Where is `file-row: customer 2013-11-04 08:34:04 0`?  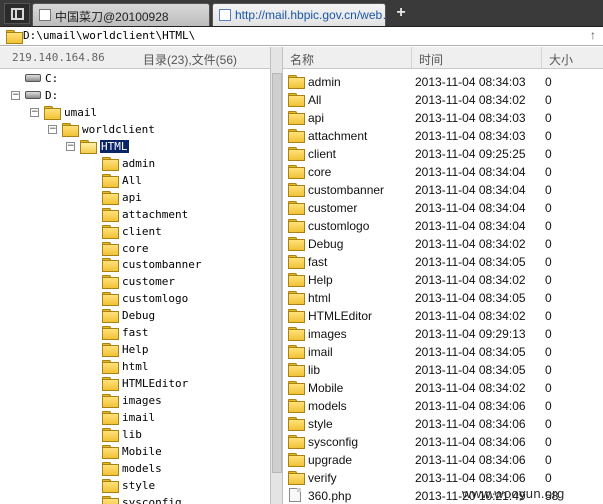 file-row: customer 2013-11-04 08:34:04 0 is located at coordinates (443, 207).